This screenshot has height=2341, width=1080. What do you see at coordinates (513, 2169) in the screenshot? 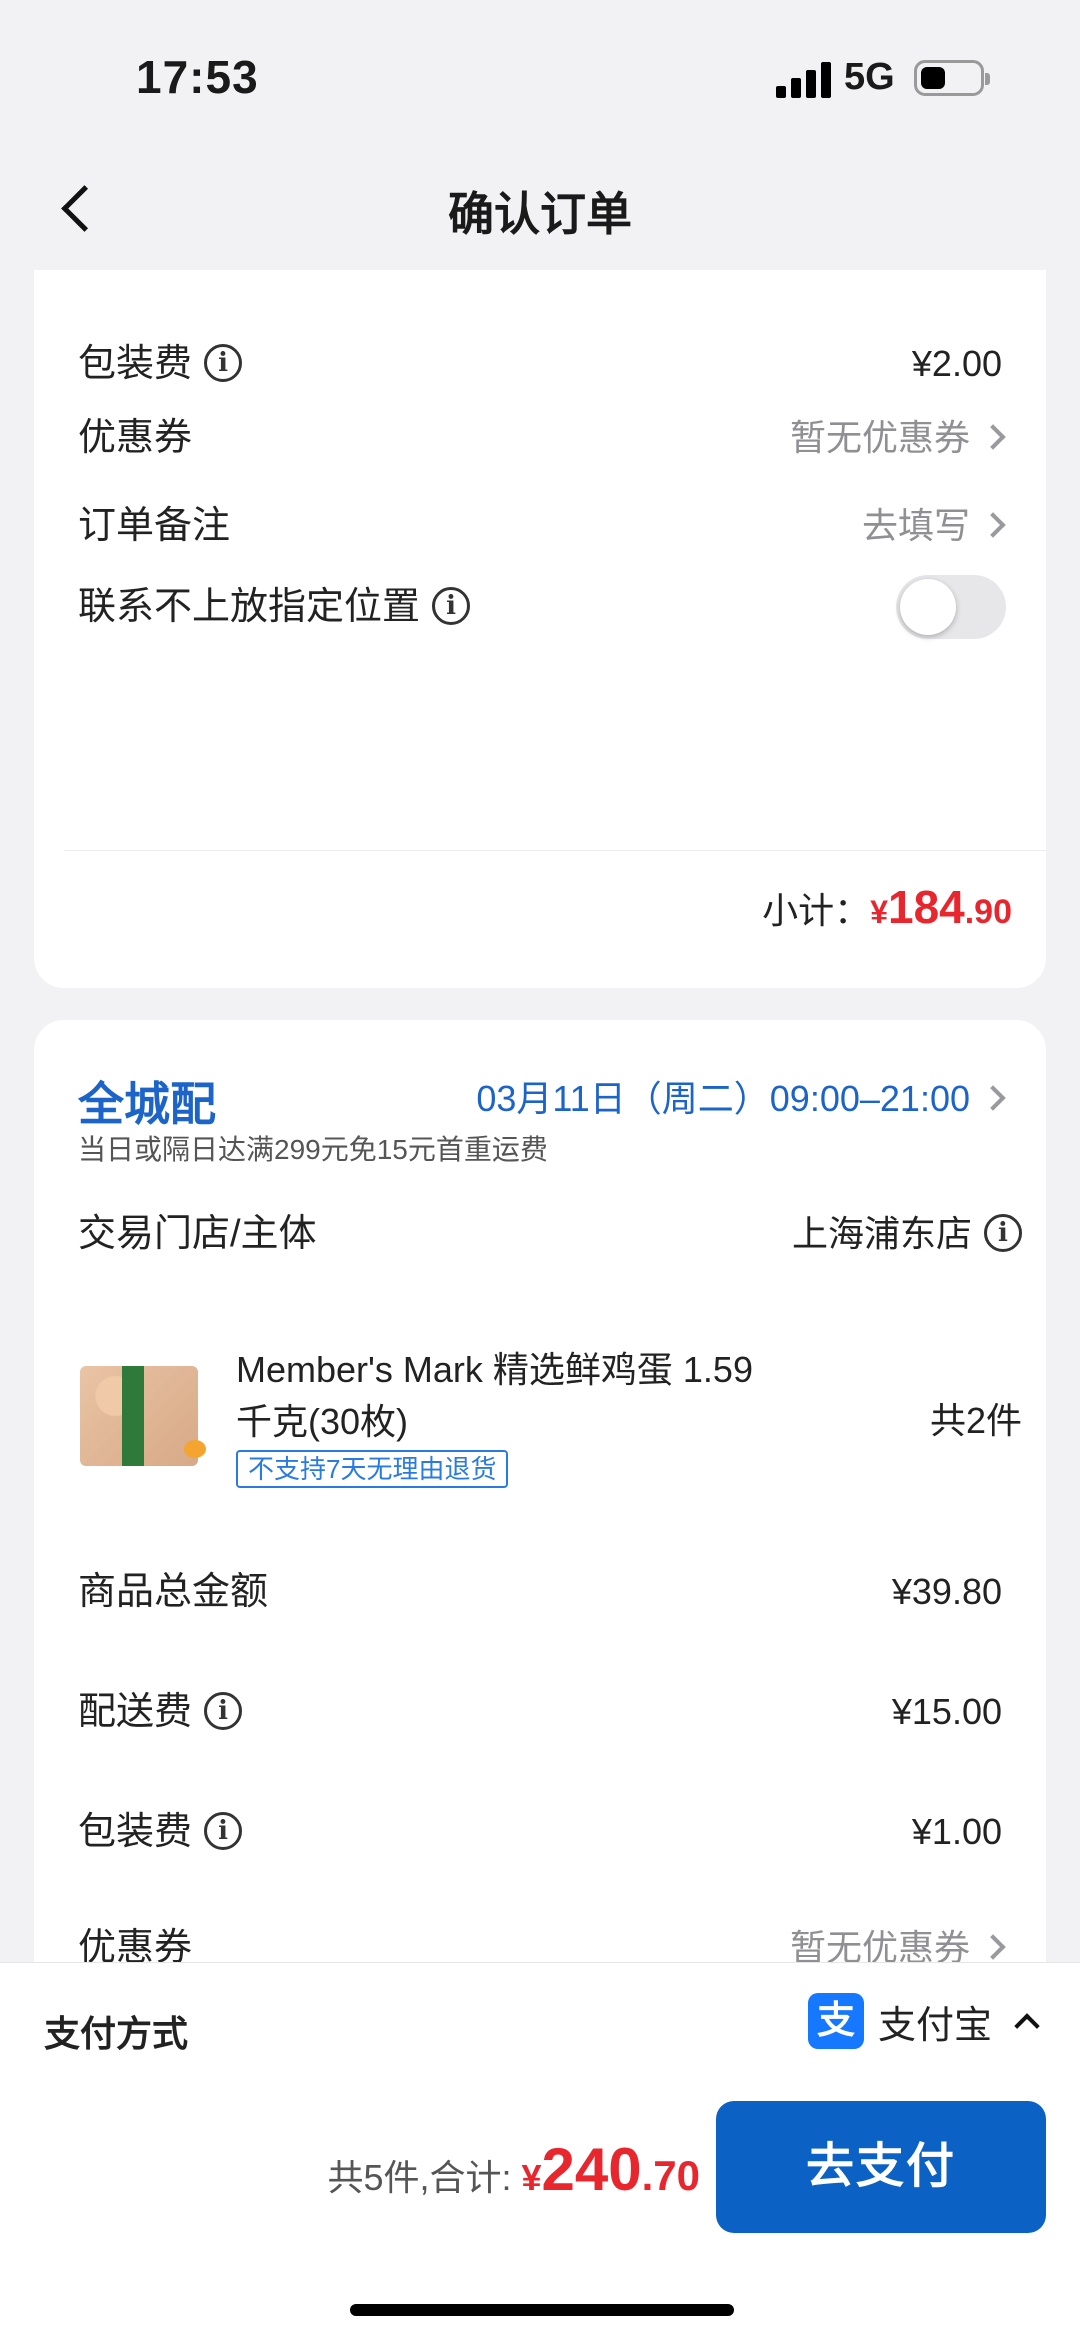
I see `order-total: 共5件,合计: ¥240.70` at bounding box center [513, 2169].